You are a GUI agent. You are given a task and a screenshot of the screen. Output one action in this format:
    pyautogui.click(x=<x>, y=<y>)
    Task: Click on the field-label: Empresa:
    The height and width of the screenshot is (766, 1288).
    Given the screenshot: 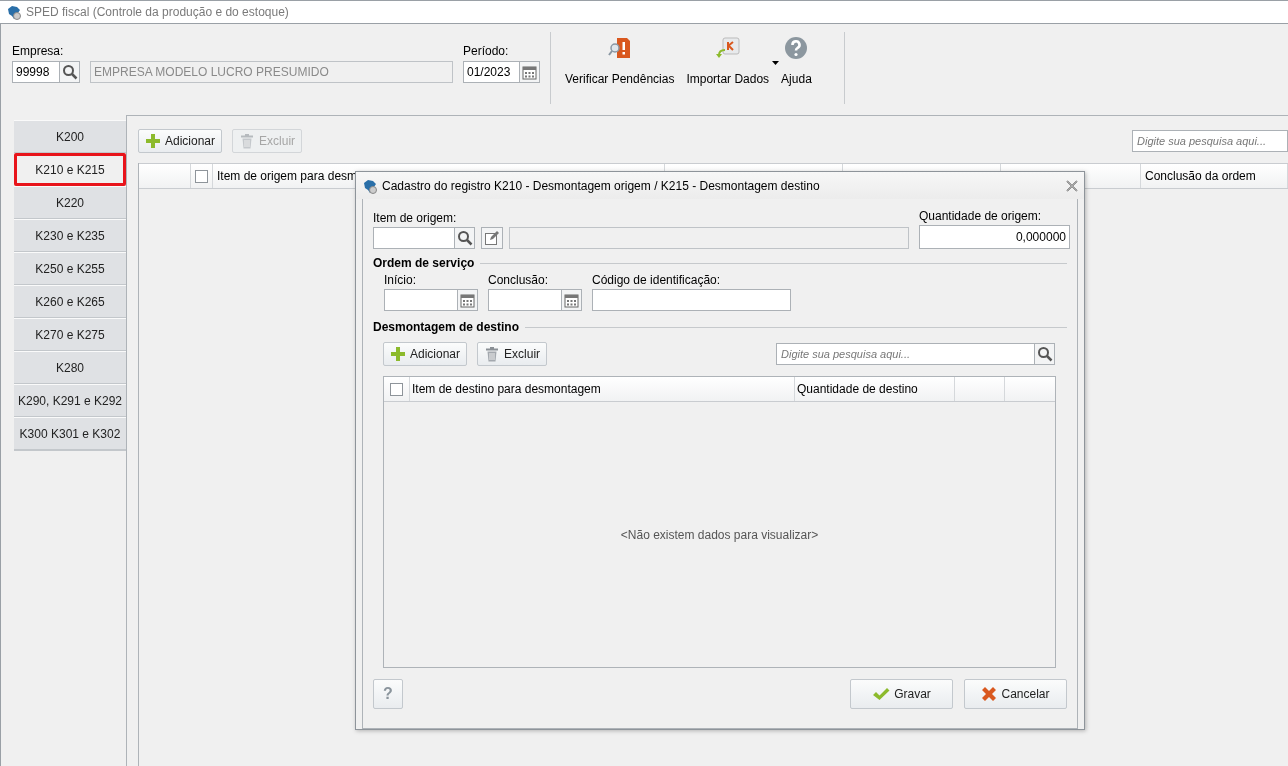 What is the action you would take?
    pyautogui.click(x=38, y=51)
    